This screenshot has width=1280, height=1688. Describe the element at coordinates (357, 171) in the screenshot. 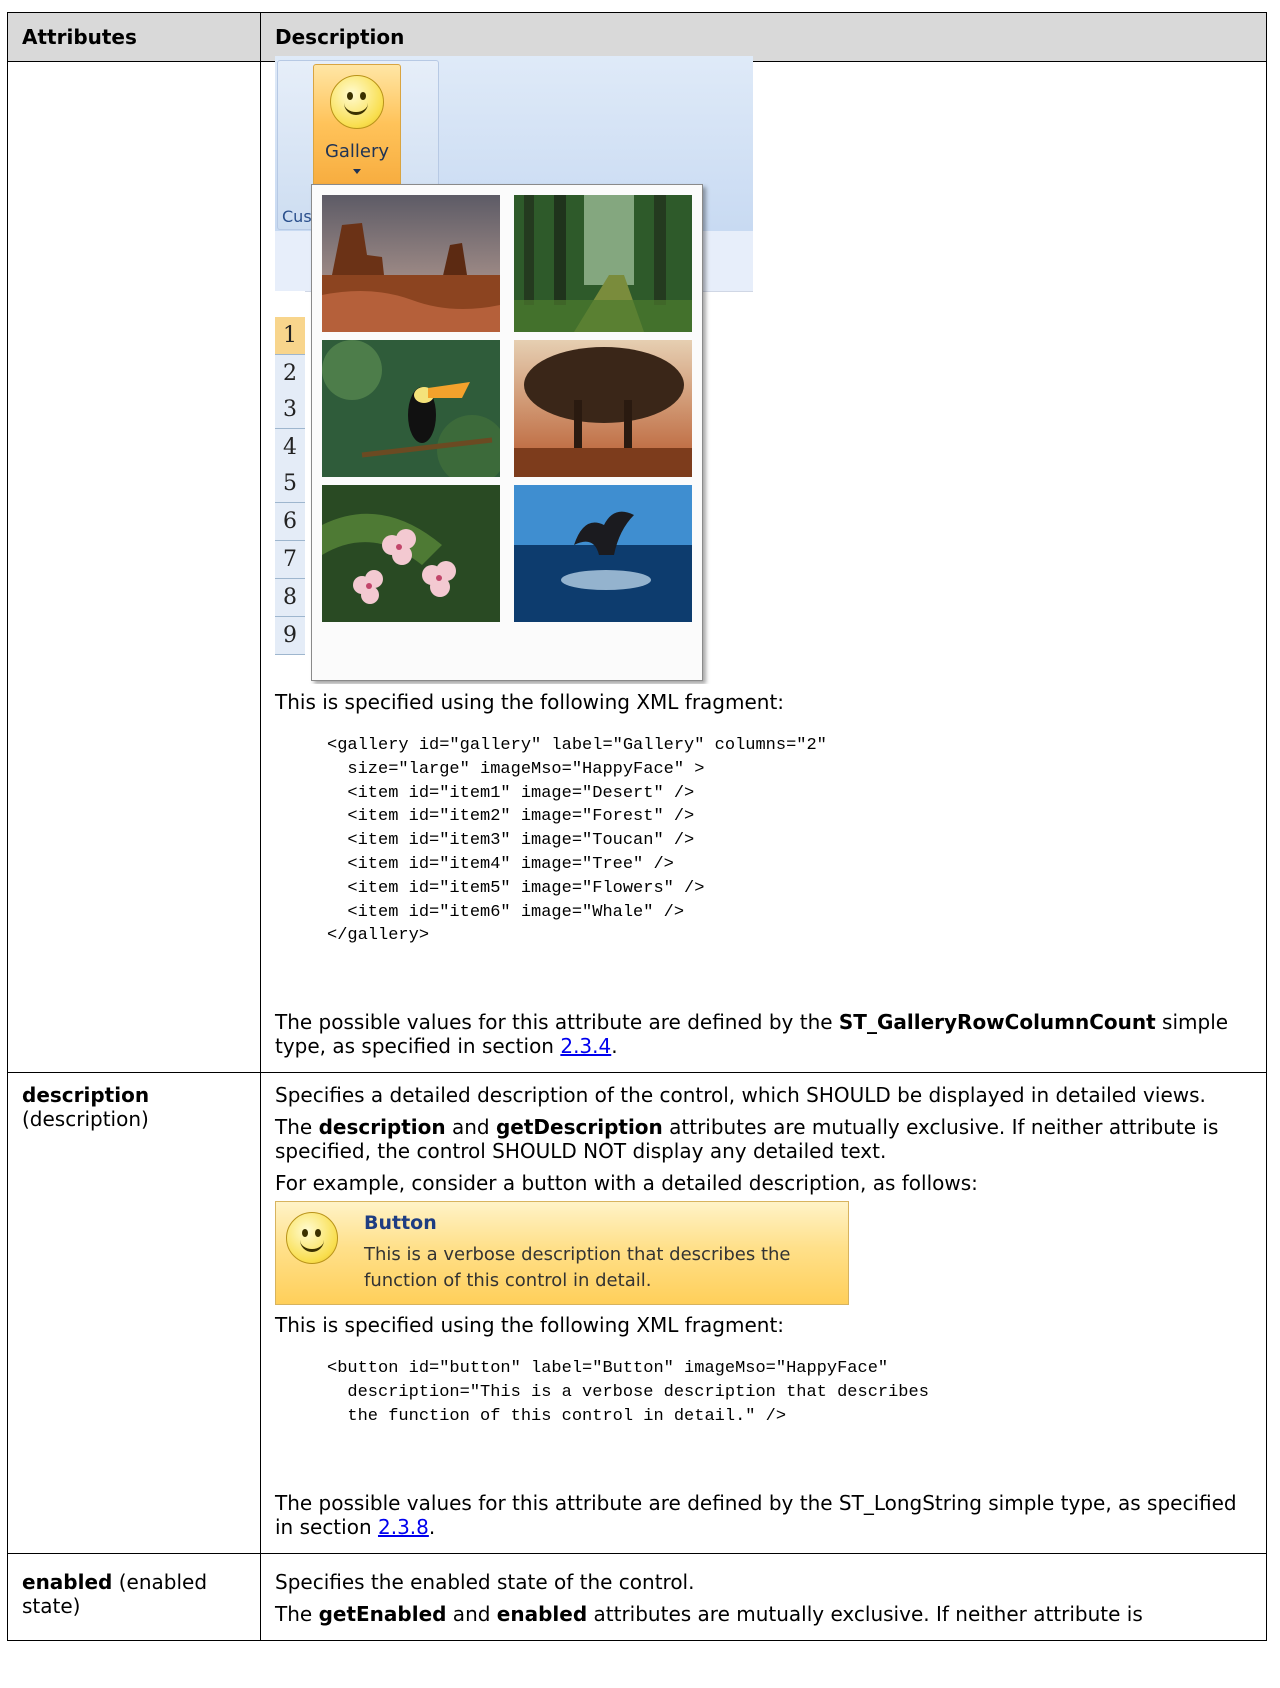

I see `chevron-down-icon` at that location.